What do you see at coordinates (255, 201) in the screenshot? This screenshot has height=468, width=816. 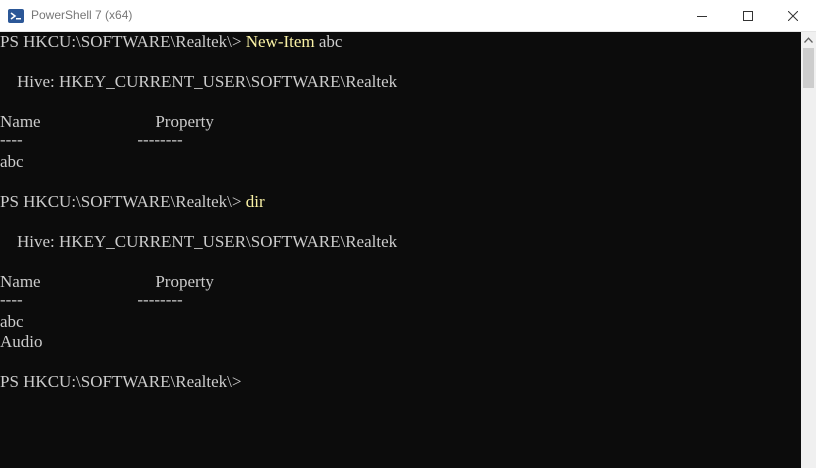 I see `command-text: dir` at bounding box center [255, 201].